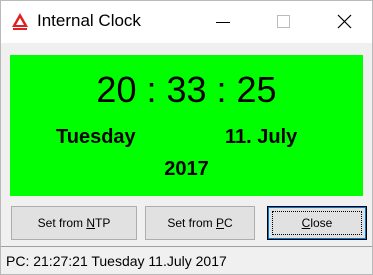  I want to click on maximize-icon, so click(284, 22).